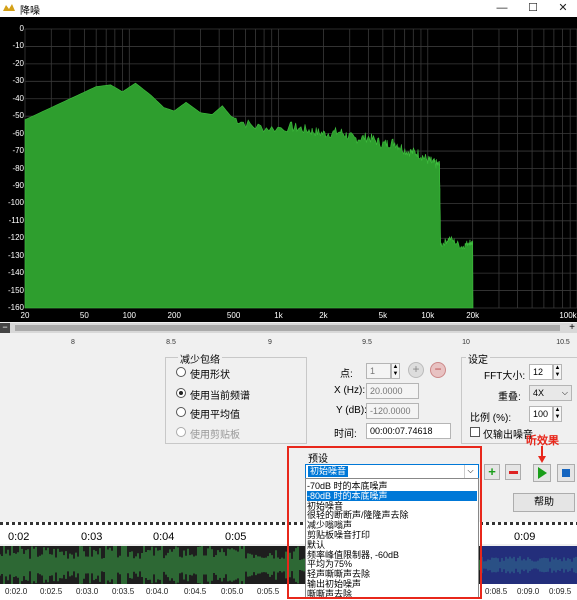 The image size is (577, 600). What do you see at coordinates (288, 341) in the screenshot?
I see `time-ruler: 8 8.5 9 9.5 10 10.5` at bounding box center [288, 341].